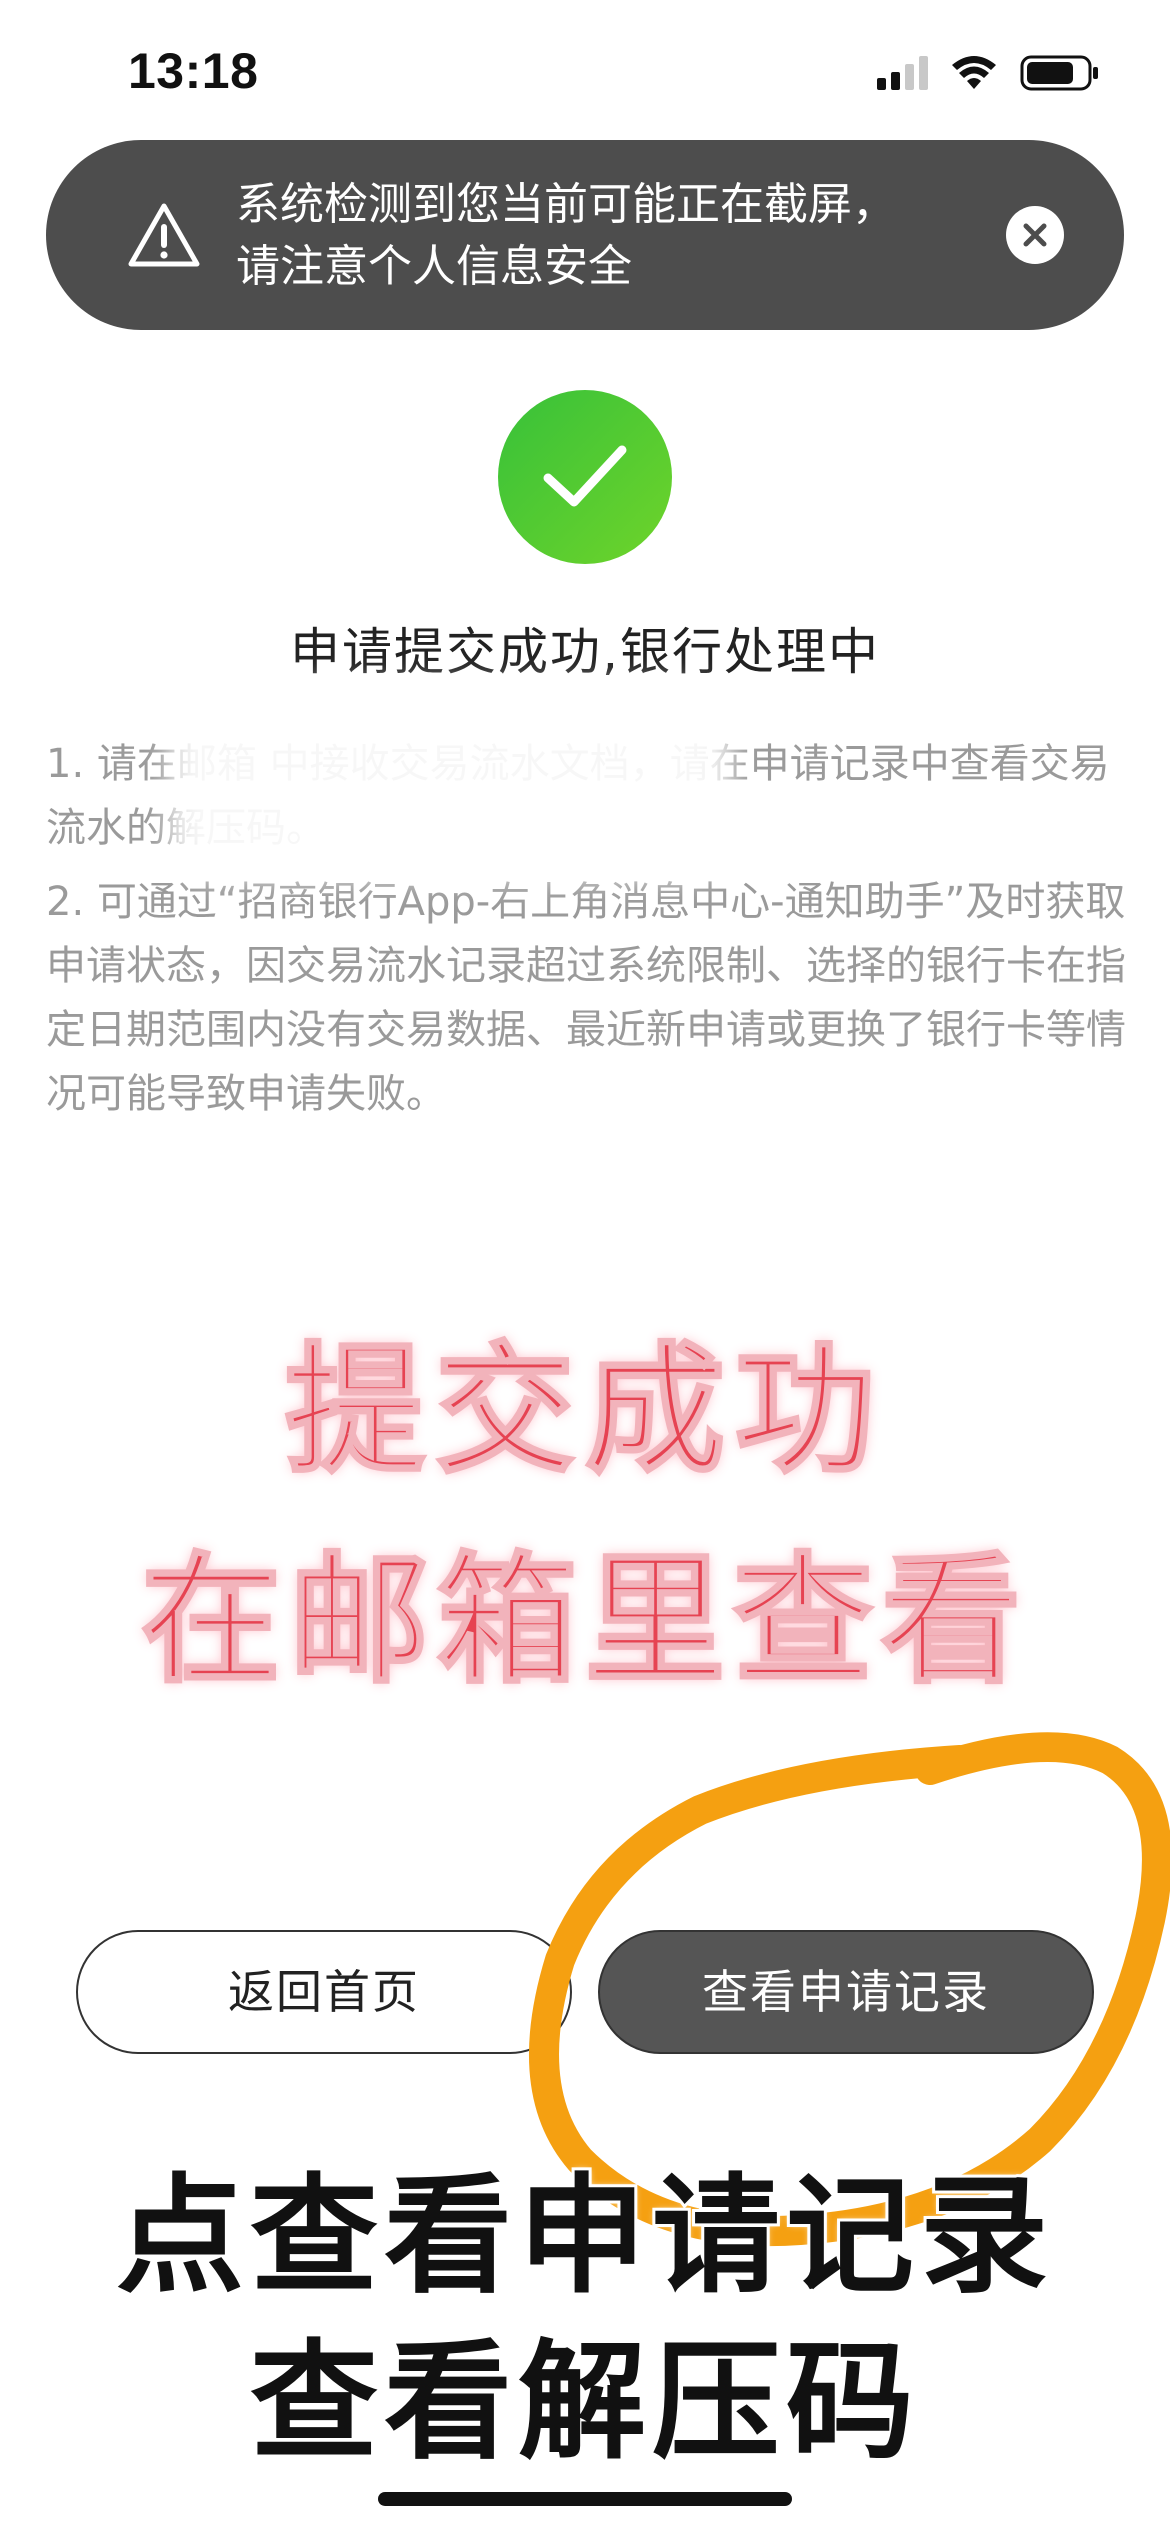  Describe the element at coordinates (583, 2236) in the screenshot. I see `overlay-caption-tap-records: 点查看申请记录` at that location.